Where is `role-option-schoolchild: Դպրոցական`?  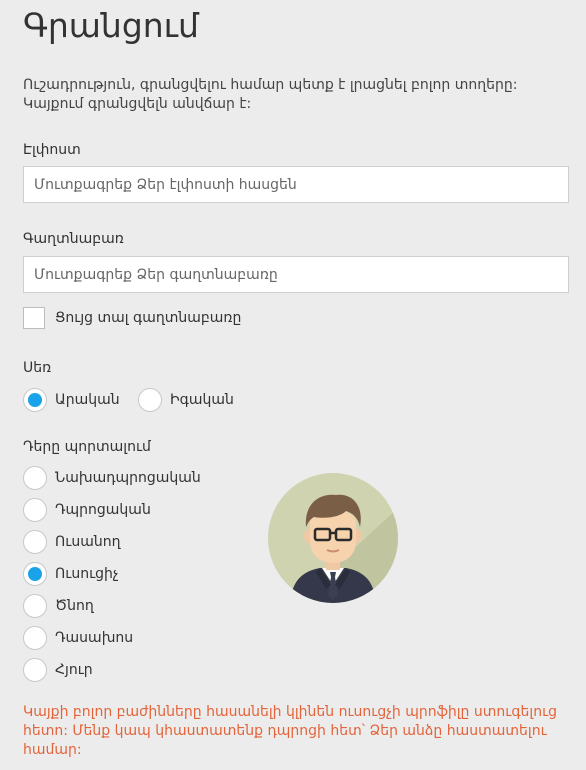 role-option-schoolchild: Դպրոցական is located at coordinates (87, 510).